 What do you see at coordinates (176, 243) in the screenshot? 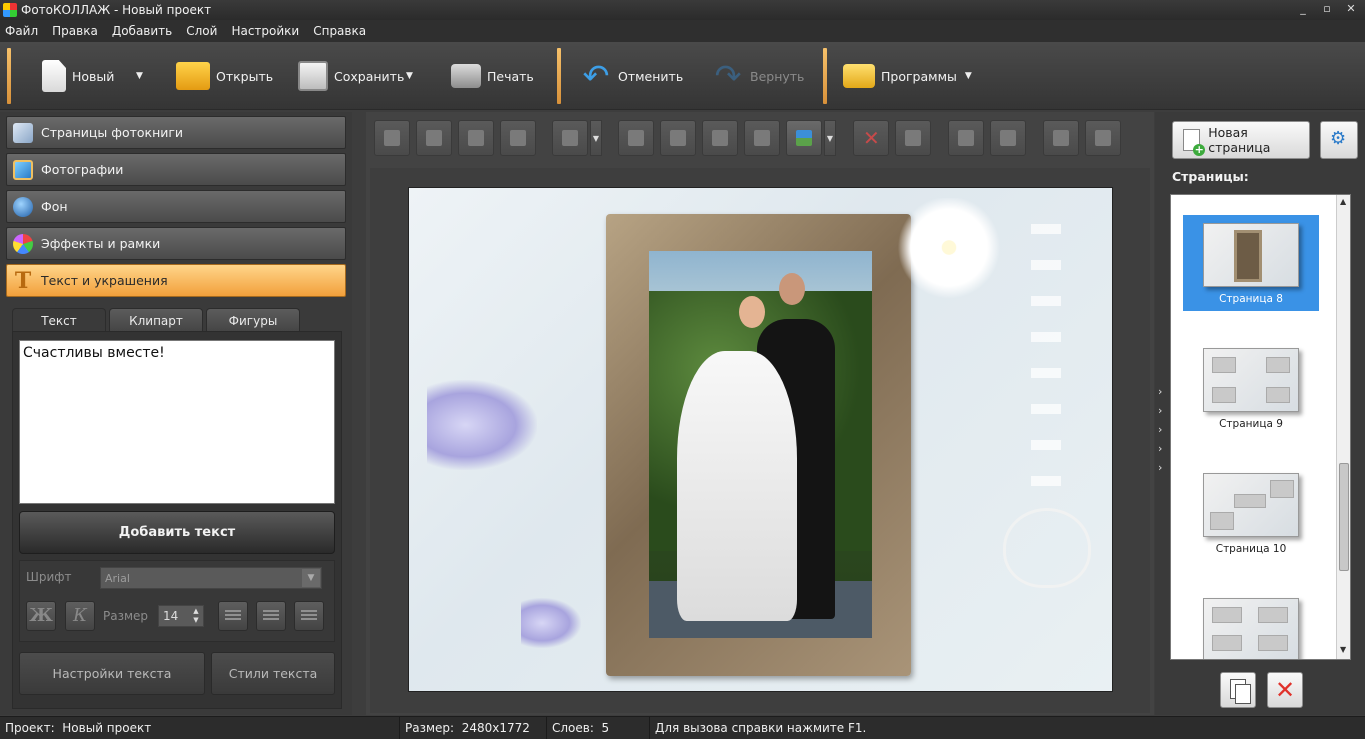
I see `section-effects-frames: Эффекты и рамки` at bounding box center [176, 243].